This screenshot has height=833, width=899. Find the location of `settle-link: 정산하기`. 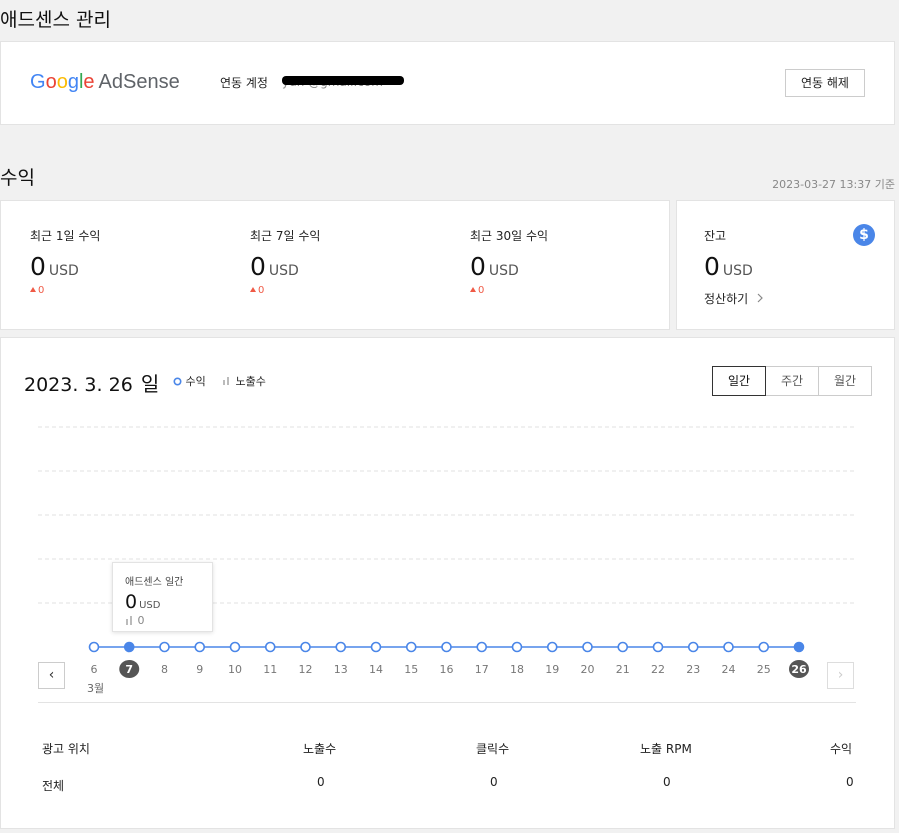

settle-link: 정산하기 is located at coordinates (734, 298).